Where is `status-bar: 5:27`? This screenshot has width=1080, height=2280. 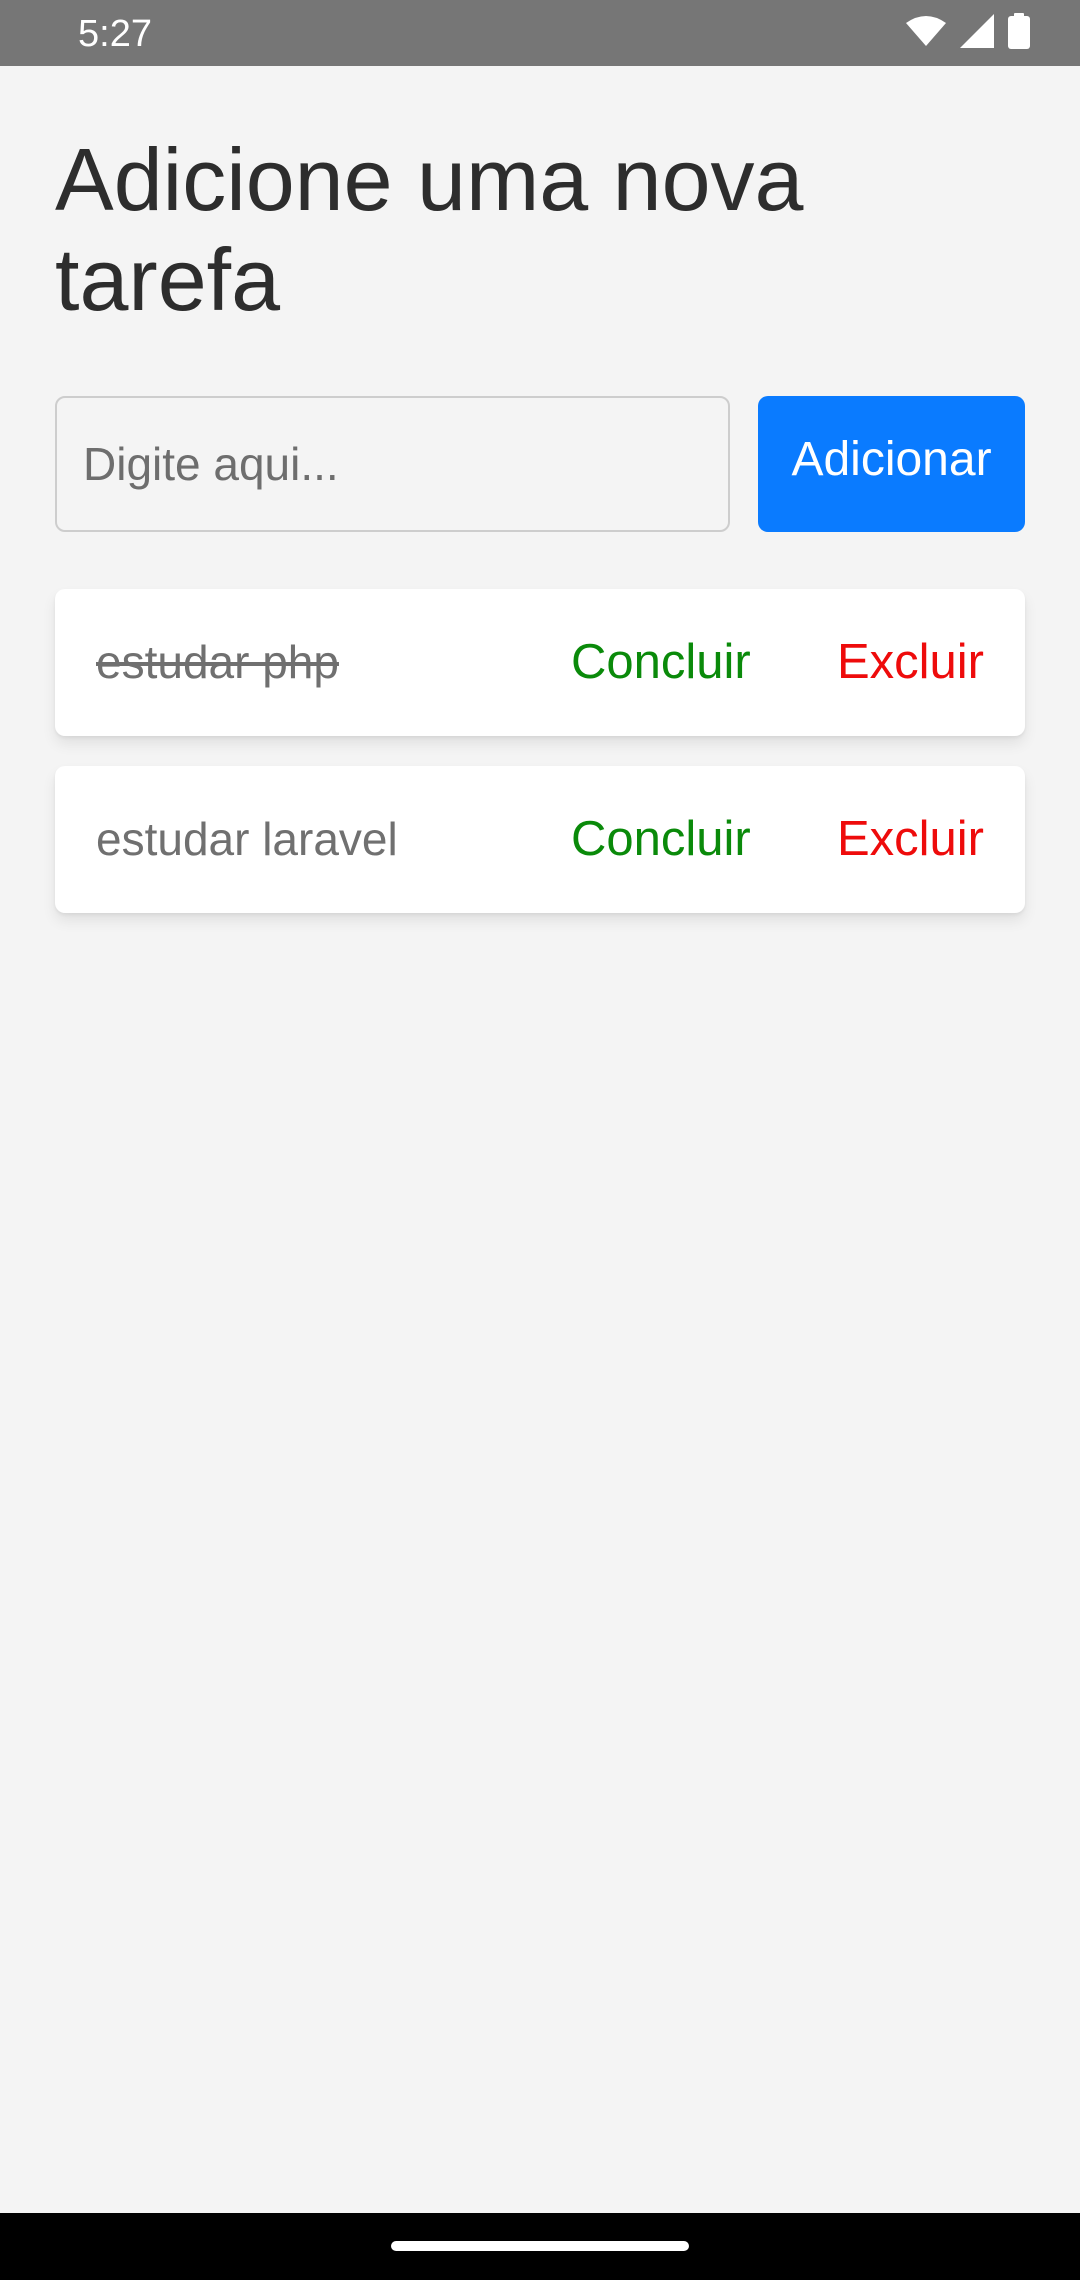
status-bar: 5:27 is located at coordinates (540, 33).